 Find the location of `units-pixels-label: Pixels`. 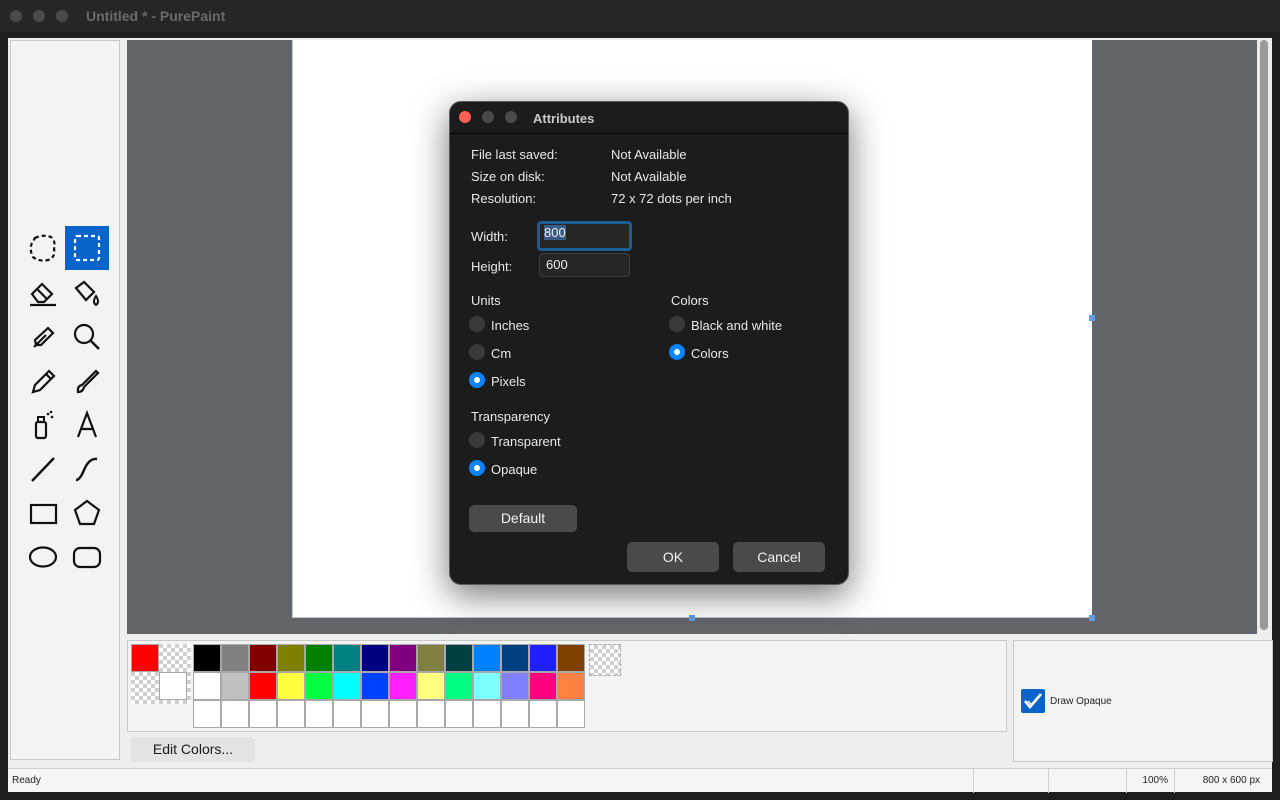

units-pixels-label: Pixels is located at coordinates (508, 381).